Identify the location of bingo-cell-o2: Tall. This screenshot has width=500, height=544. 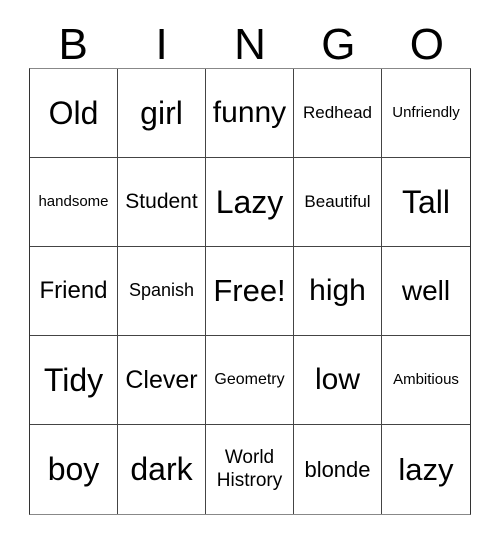
(426, 202).